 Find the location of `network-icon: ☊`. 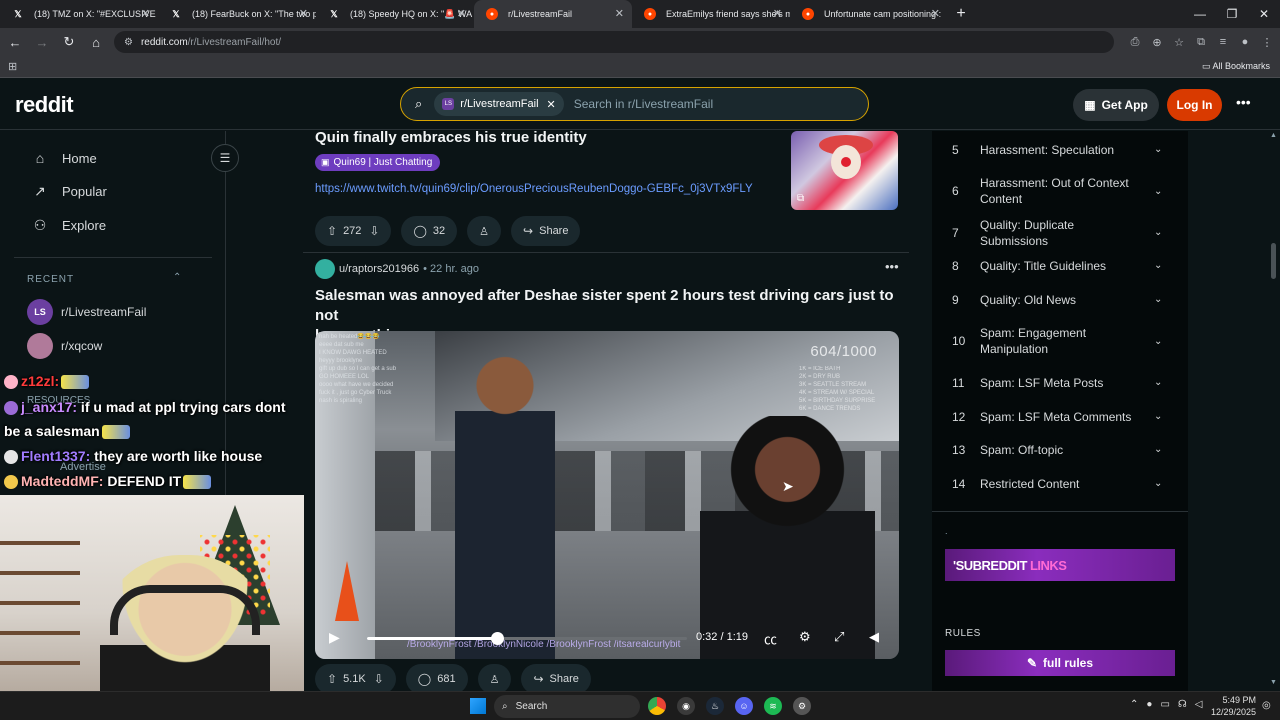

network-icon: ☊ is located at coordinates (1182, 704).